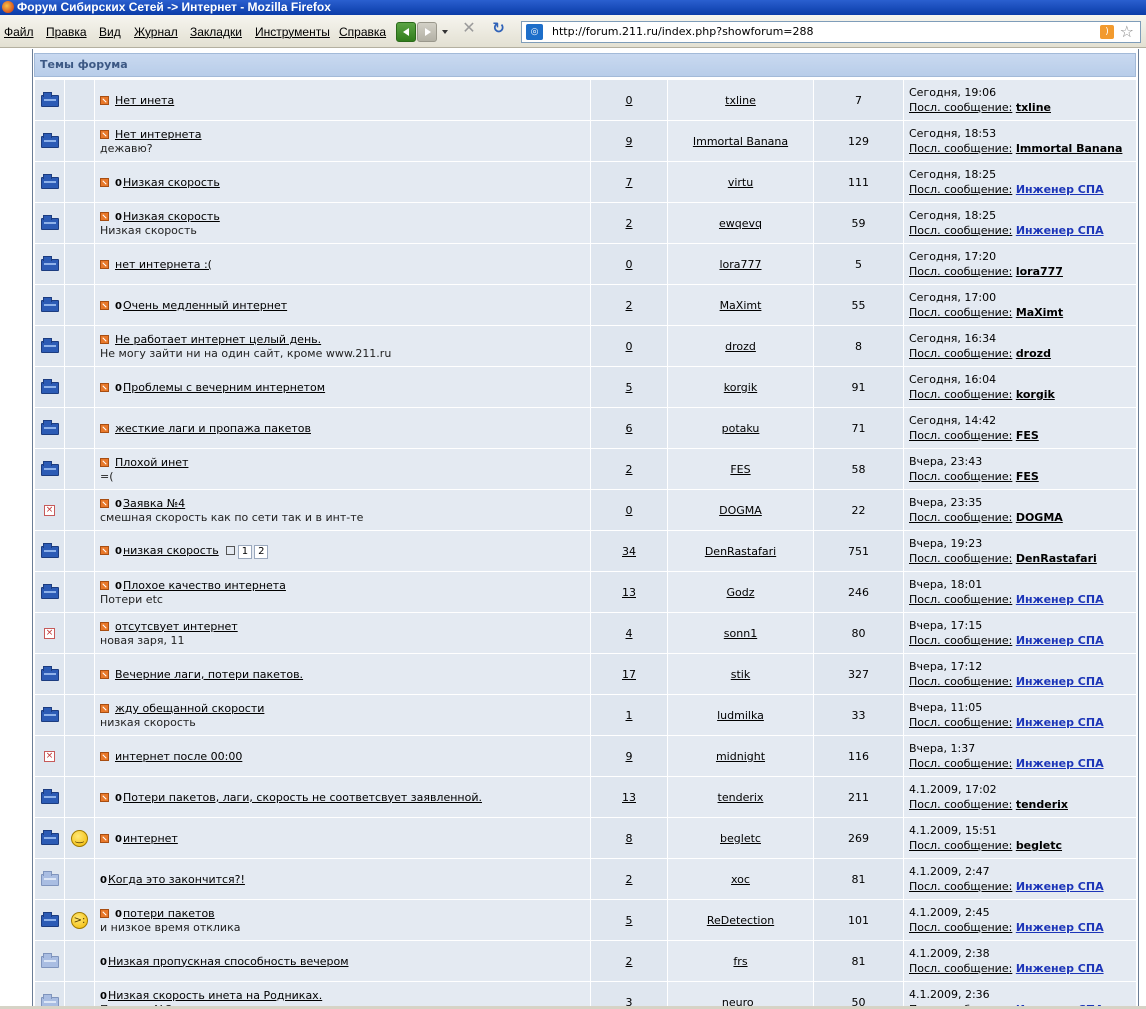 The width and height of the screenshot is (1146, 1009). Describe the element at coordinates (741, 428) in the screenshot. I see `author-link: potaku` at that location.